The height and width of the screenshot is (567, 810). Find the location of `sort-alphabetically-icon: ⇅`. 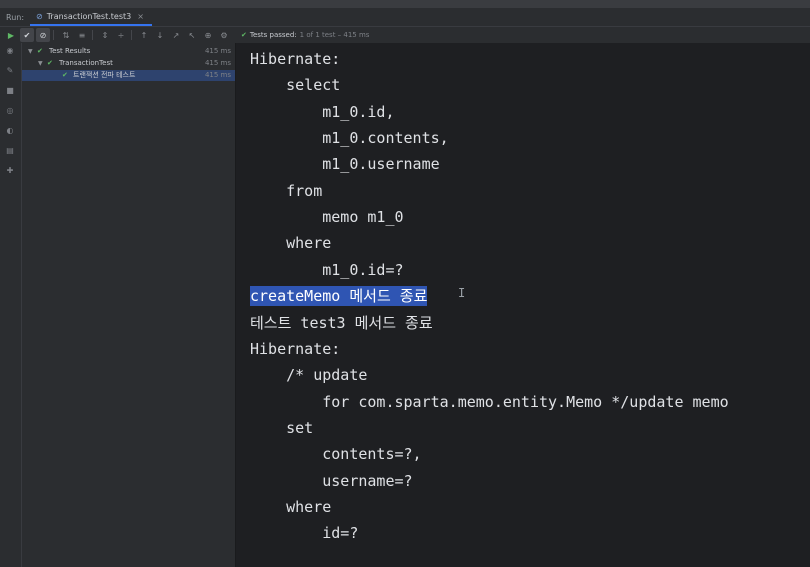

sort-alphabetically-icon: ⇅ is located at coordinates (66, 35).